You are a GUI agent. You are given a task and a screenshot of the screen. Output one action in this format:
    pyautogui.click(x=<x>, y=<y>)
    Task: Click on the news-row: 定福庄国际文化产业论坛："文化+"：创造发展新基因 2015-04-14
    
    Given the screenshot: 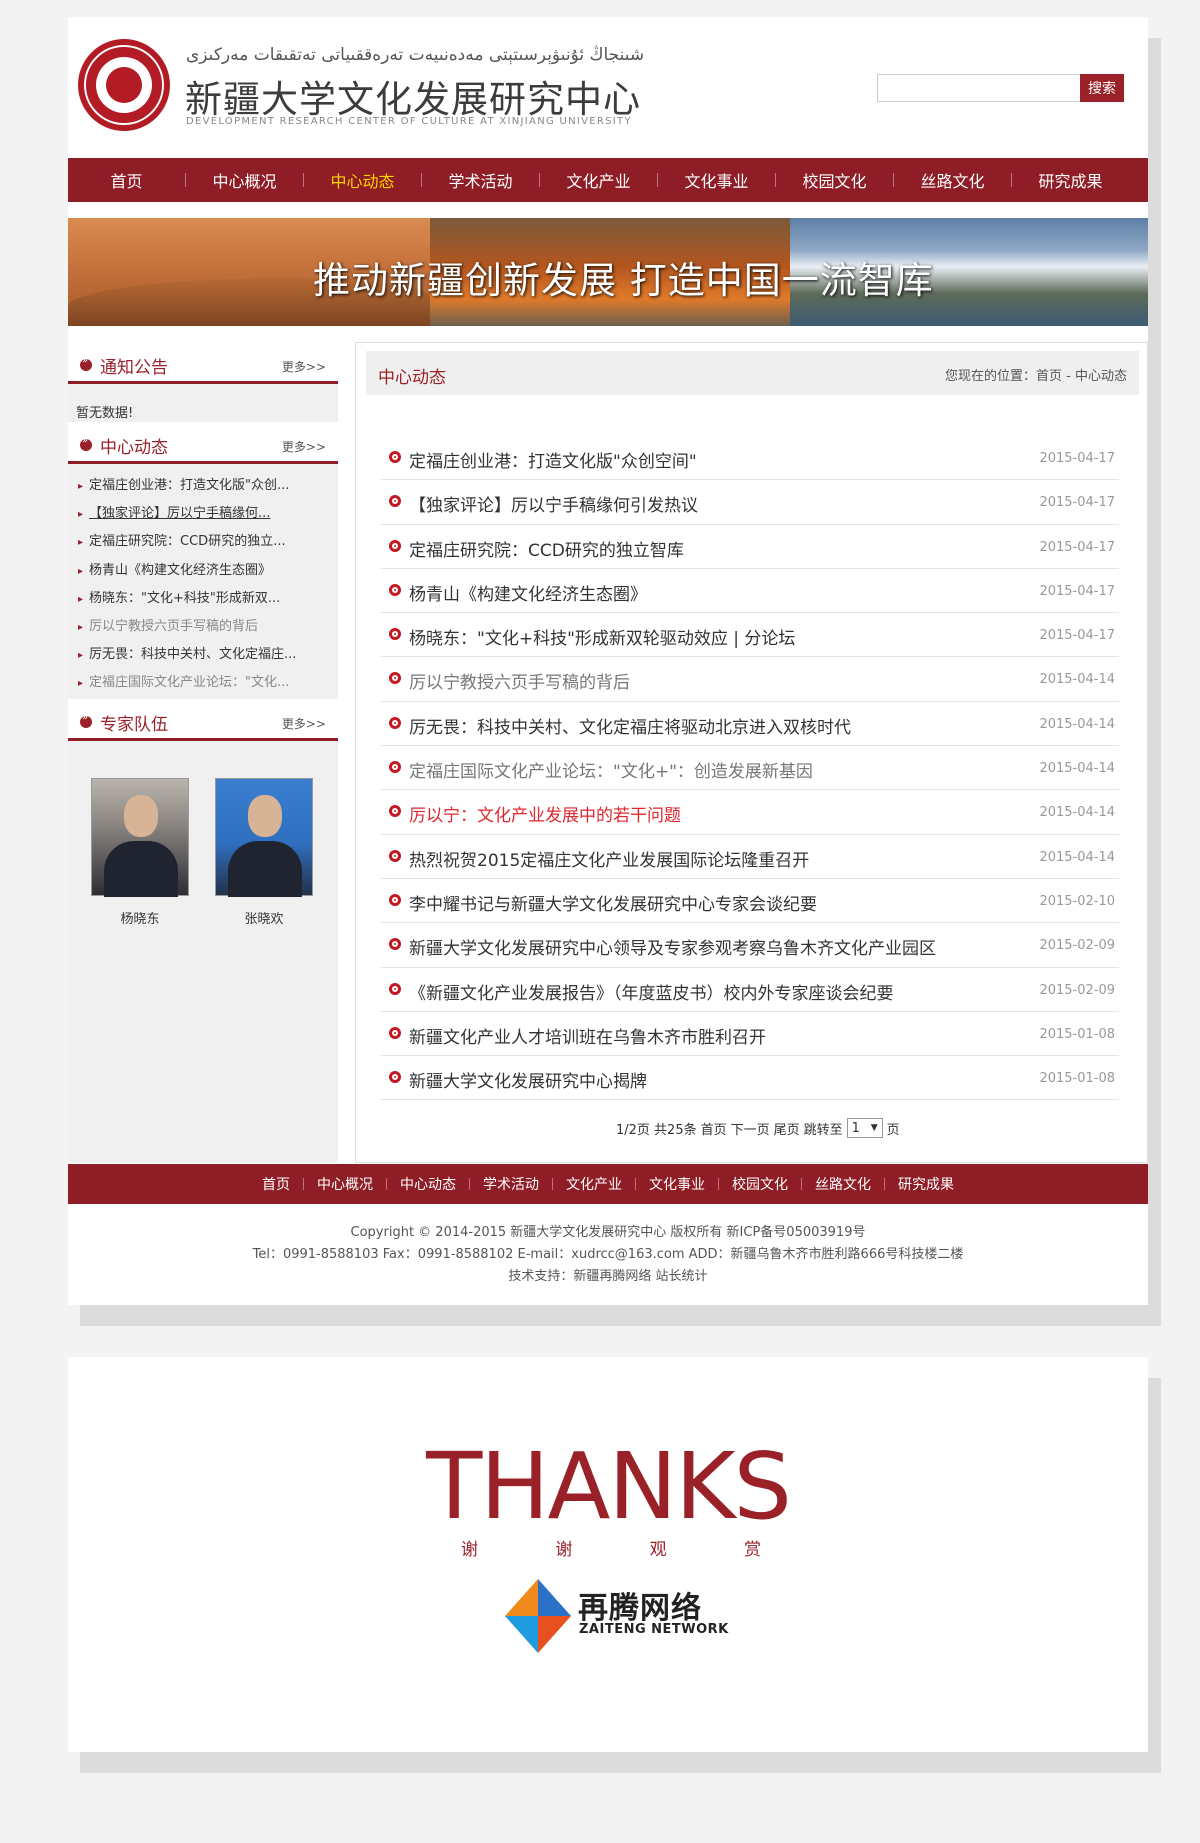 What is the action you would take?
    pyautogui.click(x=750, y=768)
    